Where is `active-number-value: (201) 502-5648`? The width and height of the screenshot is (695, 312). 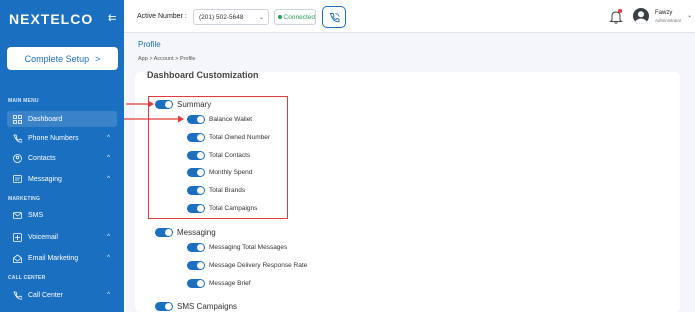
active-number-value: (201) 502-5648 is located at coordinates (221, 17).